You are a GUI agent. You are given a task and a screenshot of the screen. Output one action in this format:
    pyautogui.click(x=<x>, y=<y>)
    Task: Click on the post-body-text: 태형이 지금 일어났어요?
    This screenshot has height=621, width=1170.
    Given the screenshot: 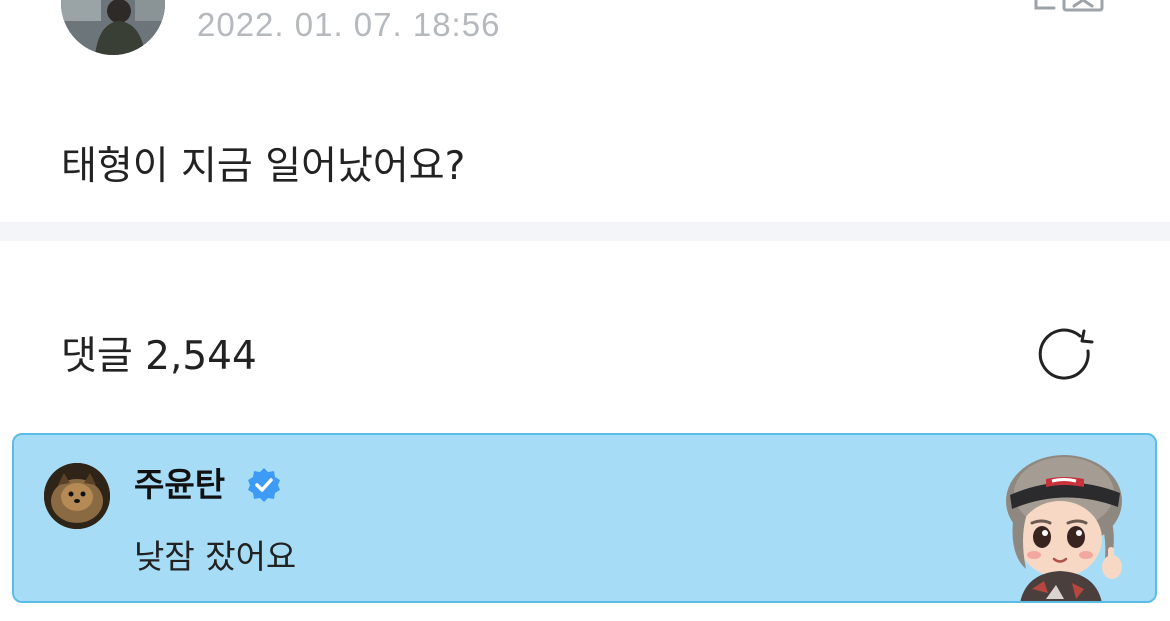 What is the action you would take?
    pyautogui.click(x=263, y=166)
    